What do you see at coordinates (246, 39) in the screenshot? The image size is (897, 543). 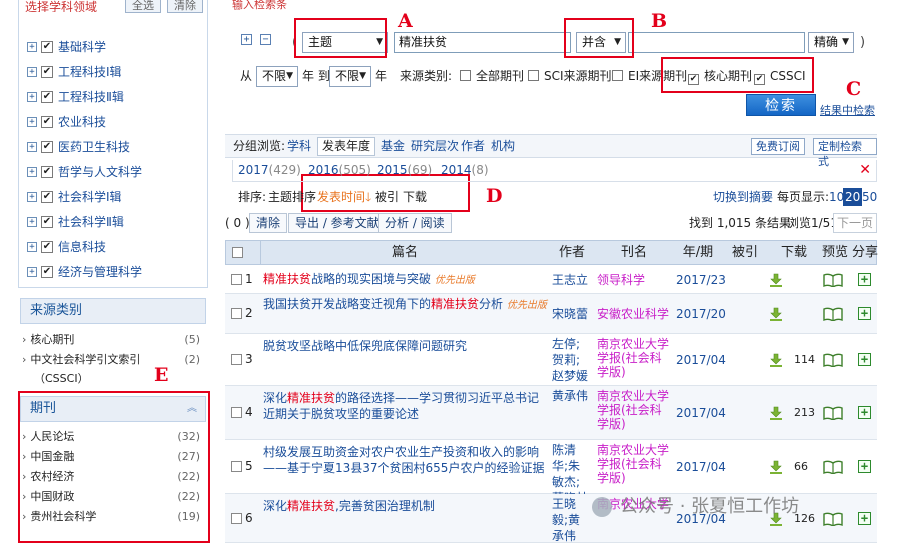 I see `add-condition-icon: +` at bounding box center [246, 39].